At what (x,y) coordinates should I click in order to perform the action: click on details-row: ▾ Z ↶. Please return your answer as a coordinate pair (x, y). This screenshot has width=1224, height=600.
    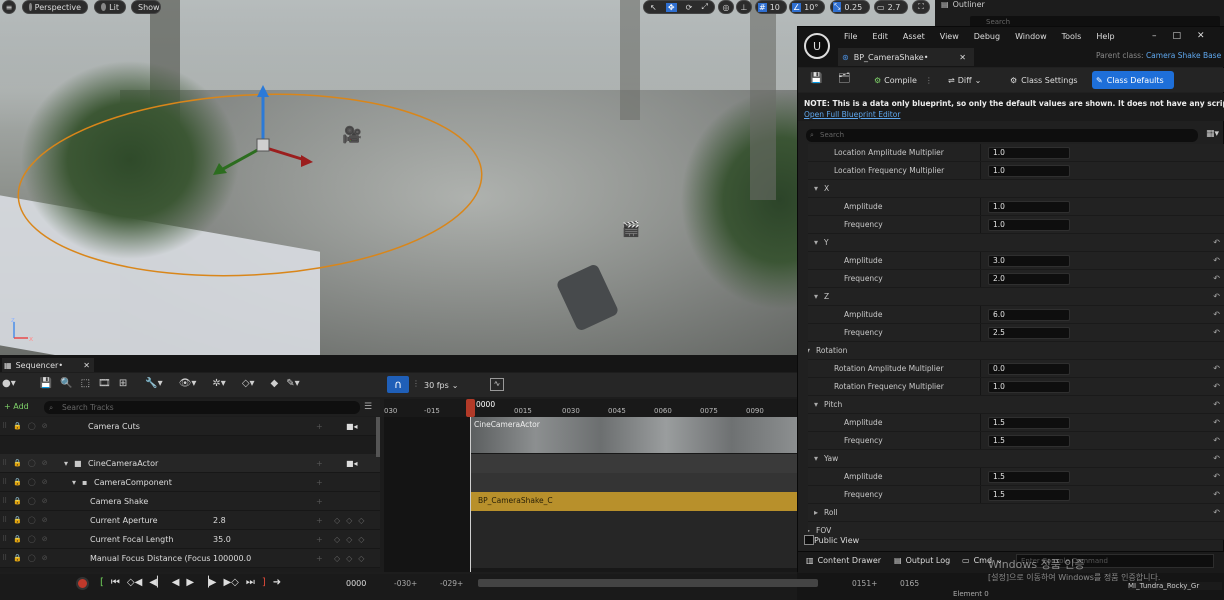
    Looking at the image, I should click on (1016, 297).